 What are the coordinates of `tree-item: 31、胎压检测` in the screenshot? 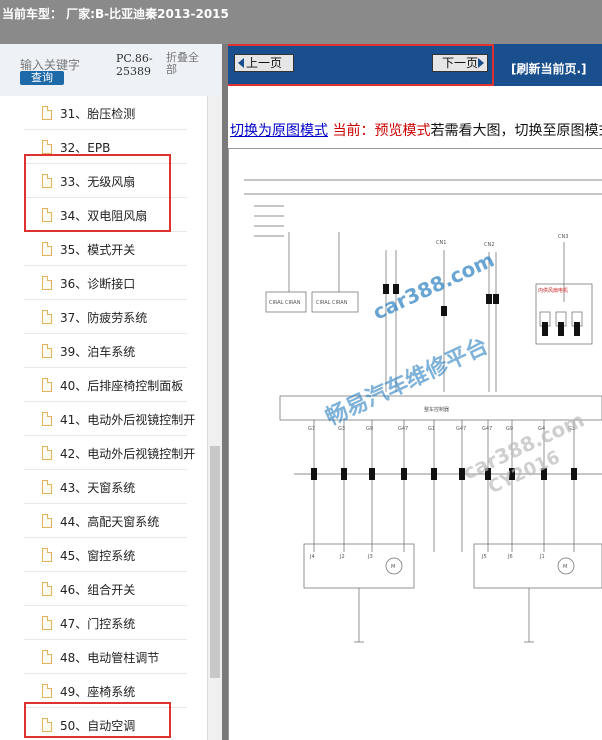 It's located at (105, 113).